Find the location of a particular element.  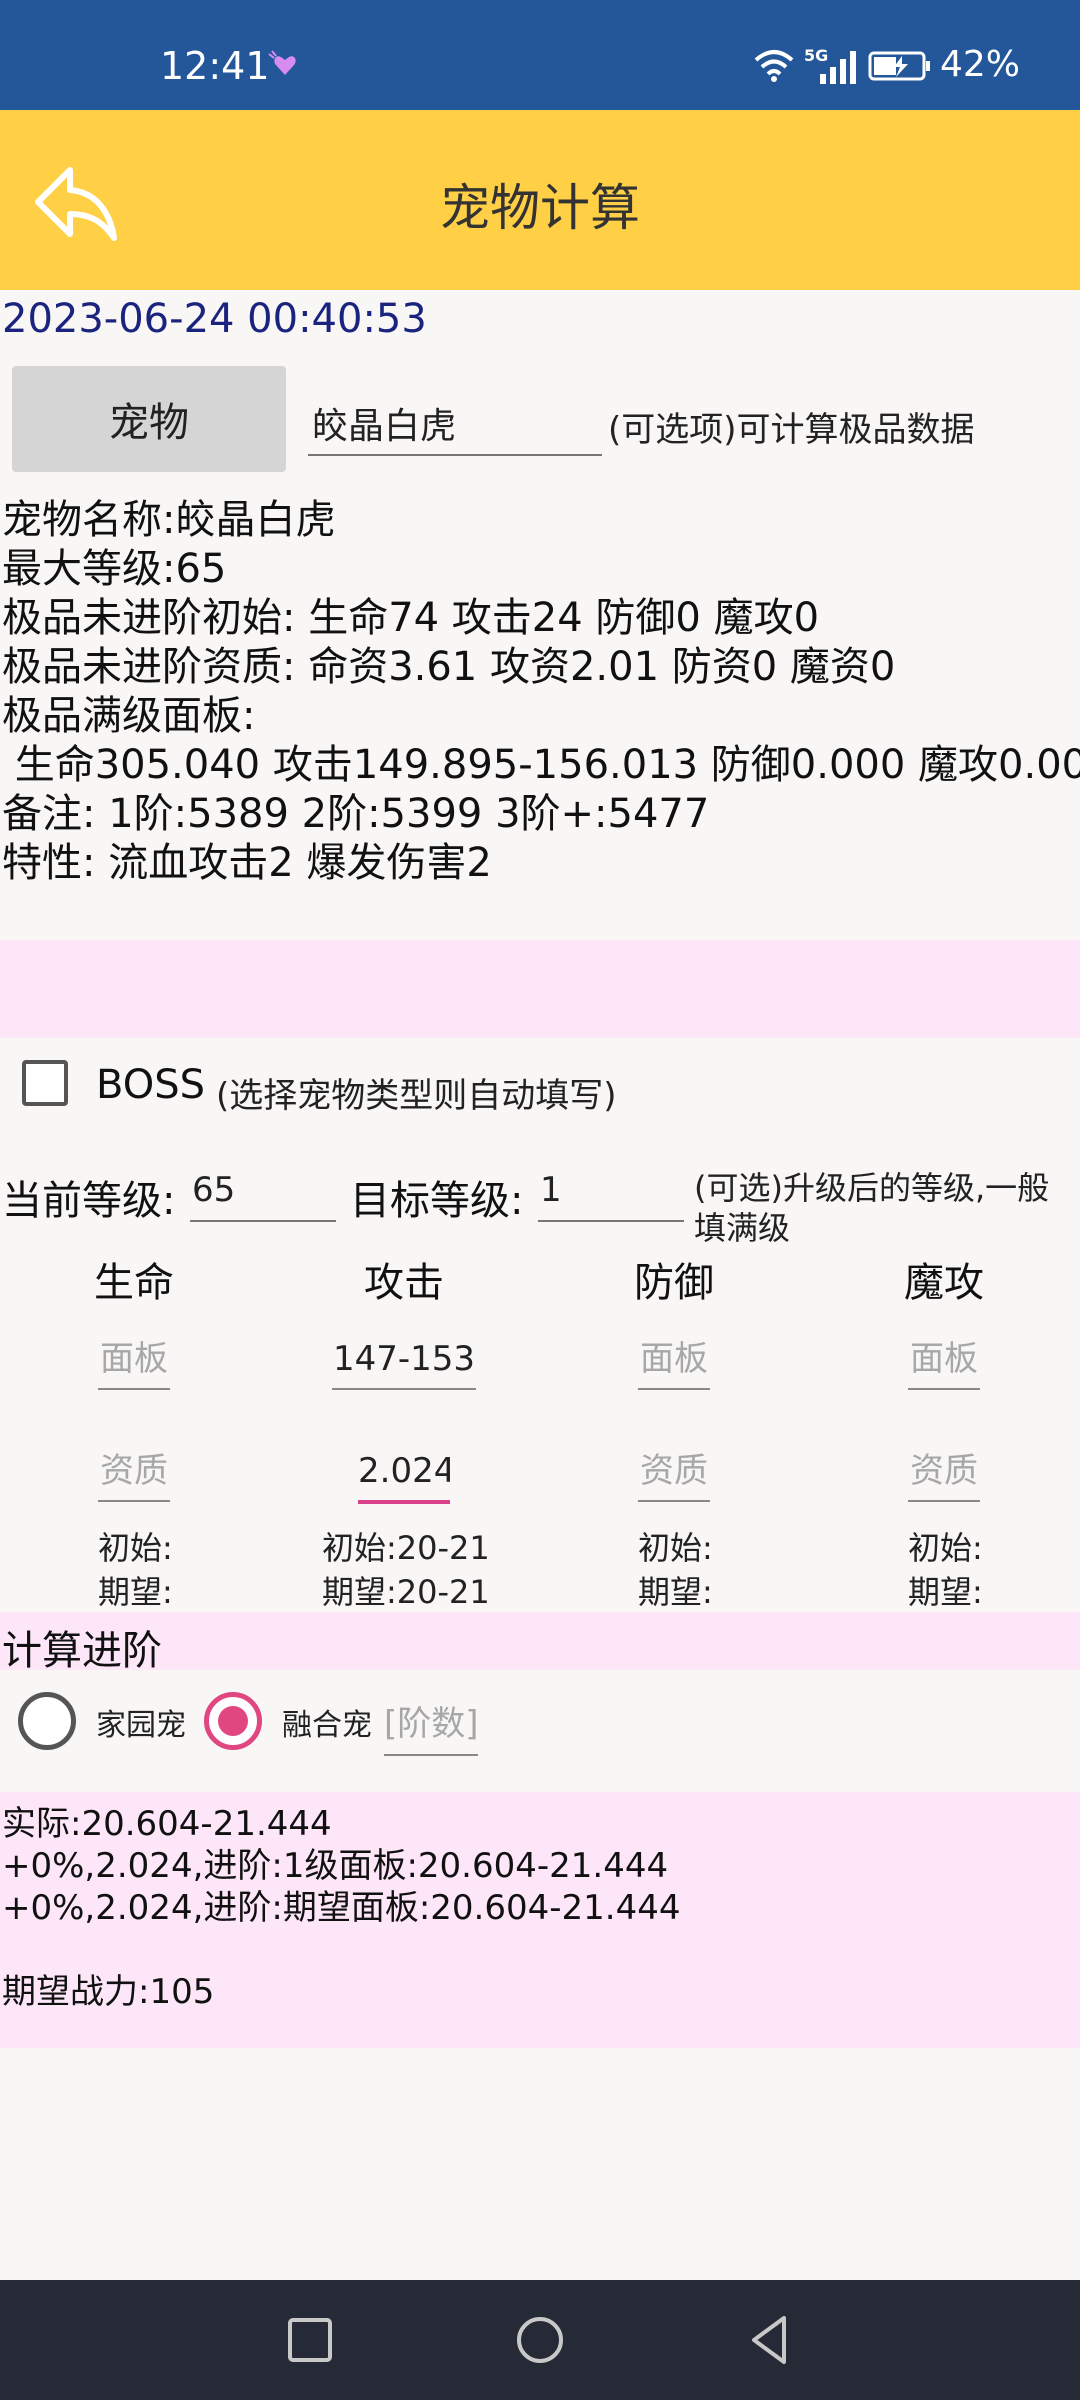

current-level-input is located at coordinates (263, 1191).